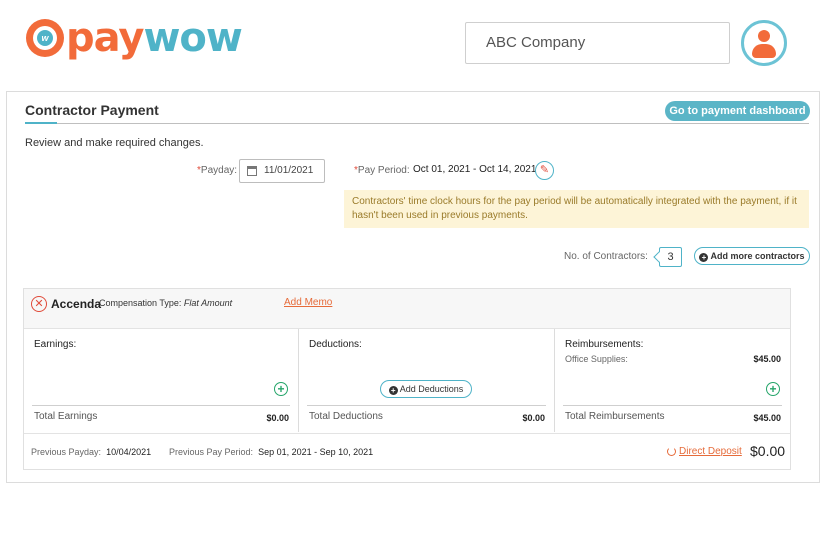 This screenshot has height=539, width=827. Describe the element at coordinates (277, 418) in the screenshot. I see `total-earnings-value: $0.00` at that location.